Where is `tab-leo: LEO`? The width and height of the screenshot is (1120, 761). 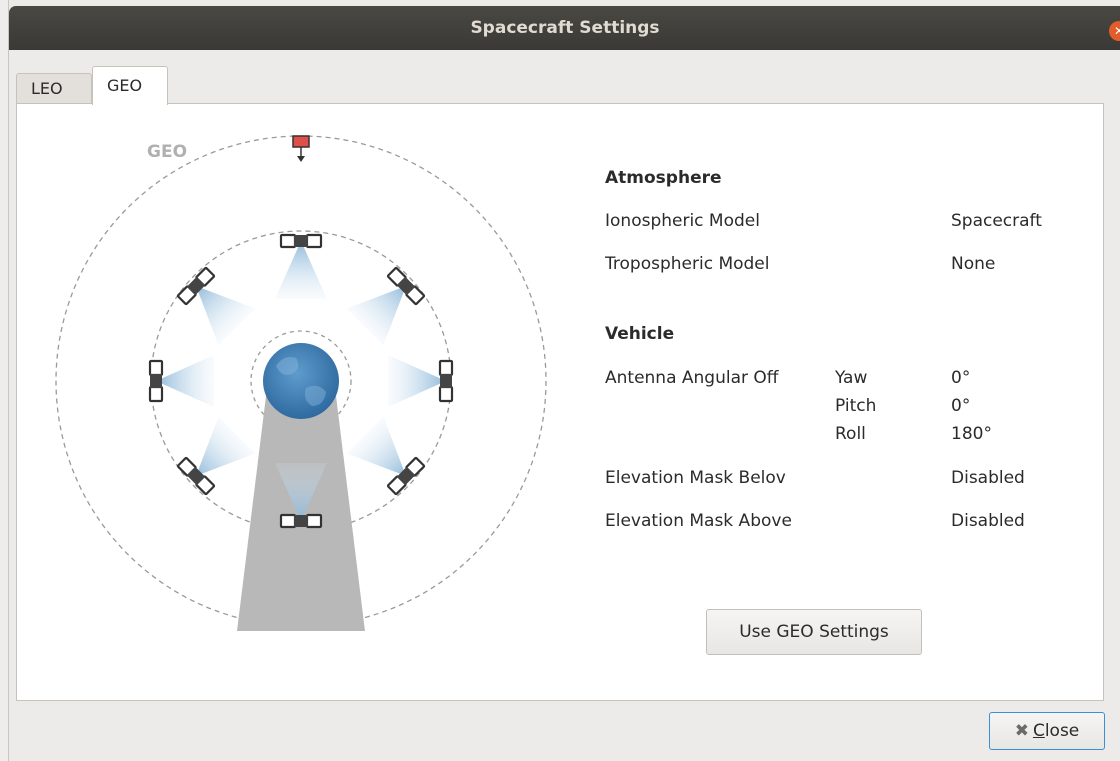
tab-leo: LEO is located at coordinates (54, 88).